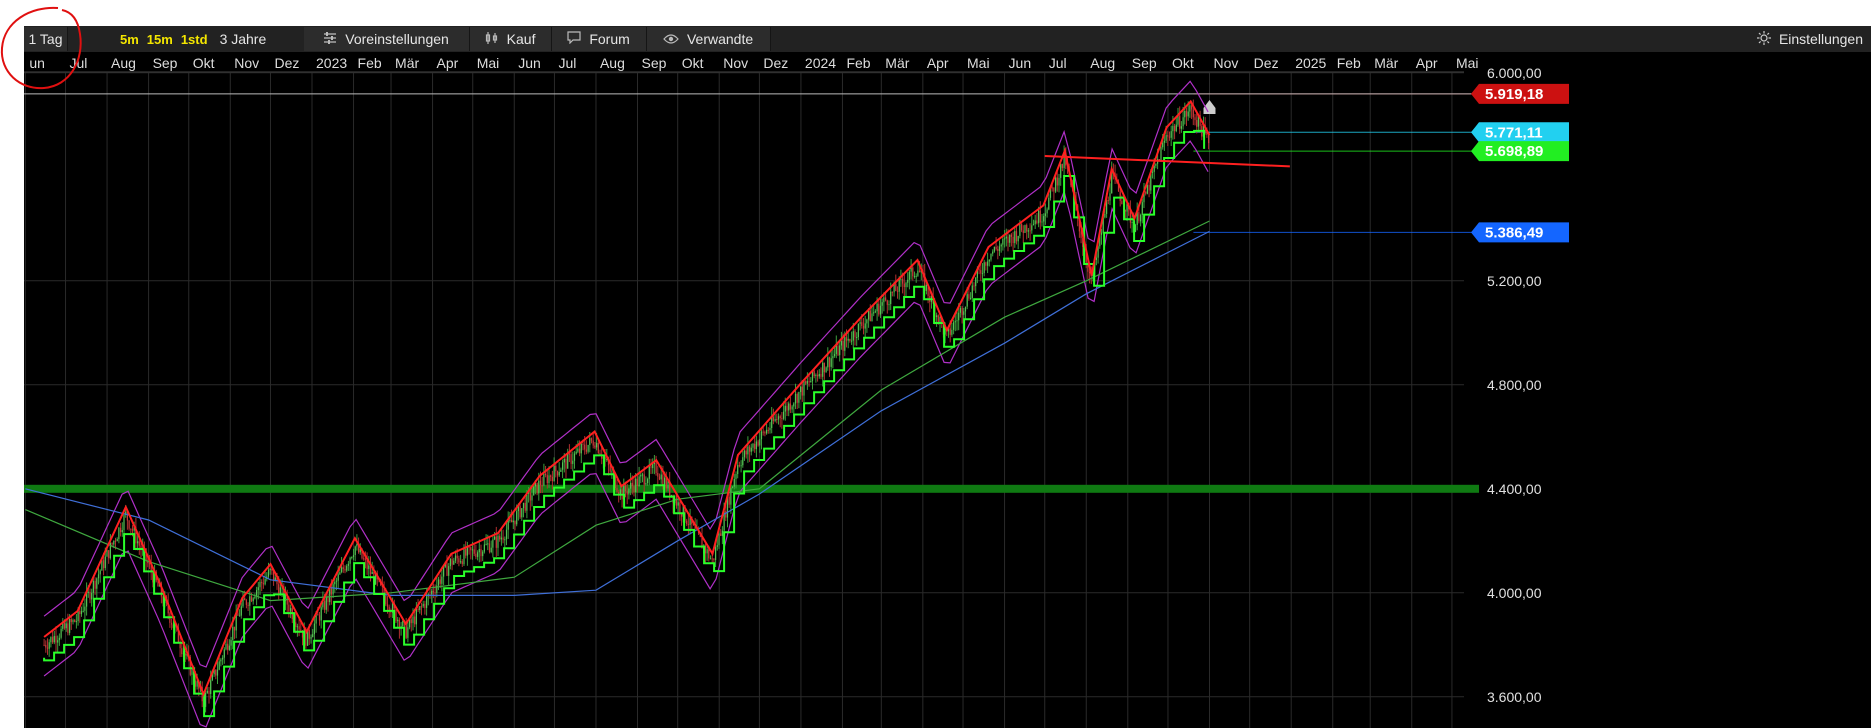  I want to click on price-tick-label: 6.000,00, so click(1514, 73).